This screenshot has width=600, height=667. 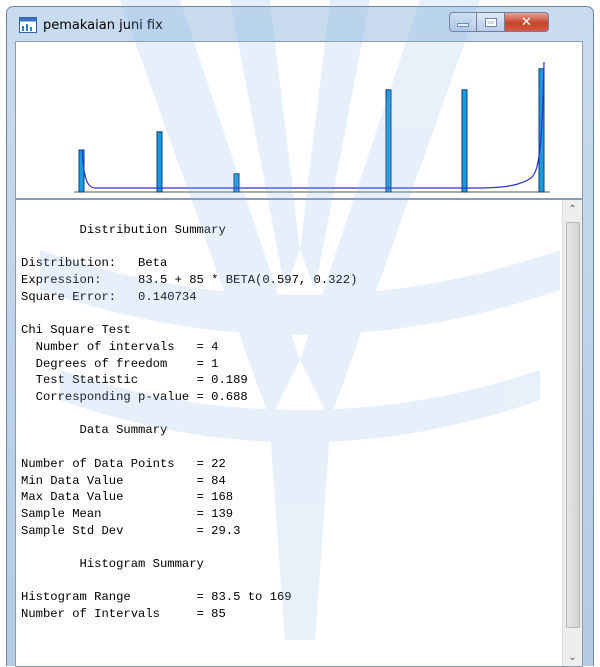 What do you see at coordinates (76, 330) in the screenshot?
I see `report-line: Chi Square Test` at bounding box center [76, 330].